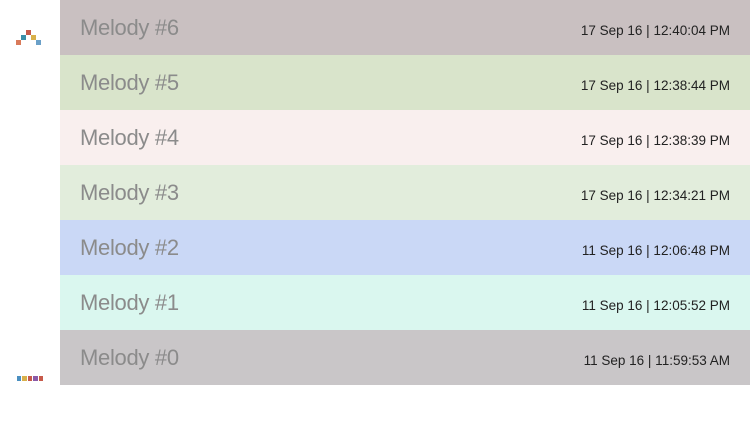 Image resolution: width=750 pixels, height=422 pixels. What do you see at coordinates (656, 360) in the screenshot?
I see `melody-timestamp: 11 Sep 16 | 11:59:53 AM` at bounding box center [656, 360].